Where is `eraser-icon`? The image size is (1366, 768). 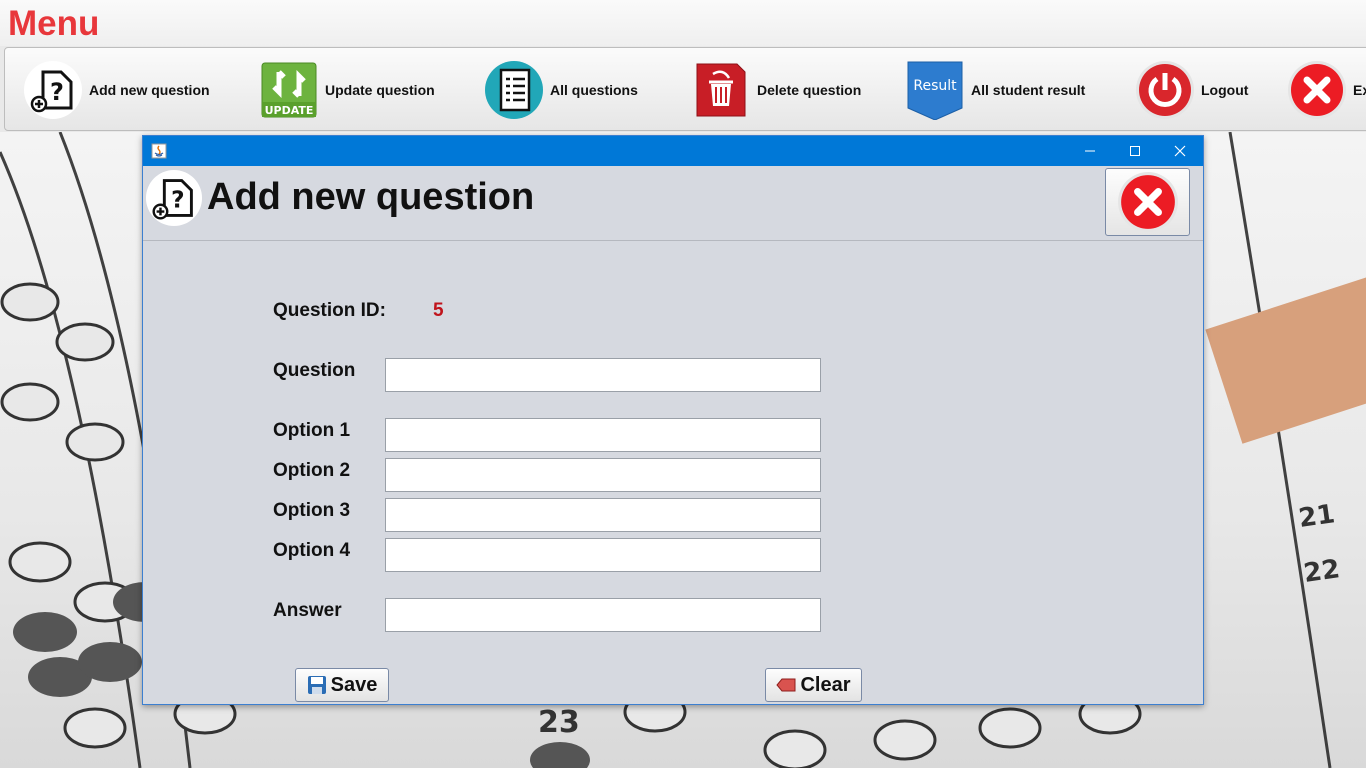
eraser-icon is located at coordinates (786, 685).